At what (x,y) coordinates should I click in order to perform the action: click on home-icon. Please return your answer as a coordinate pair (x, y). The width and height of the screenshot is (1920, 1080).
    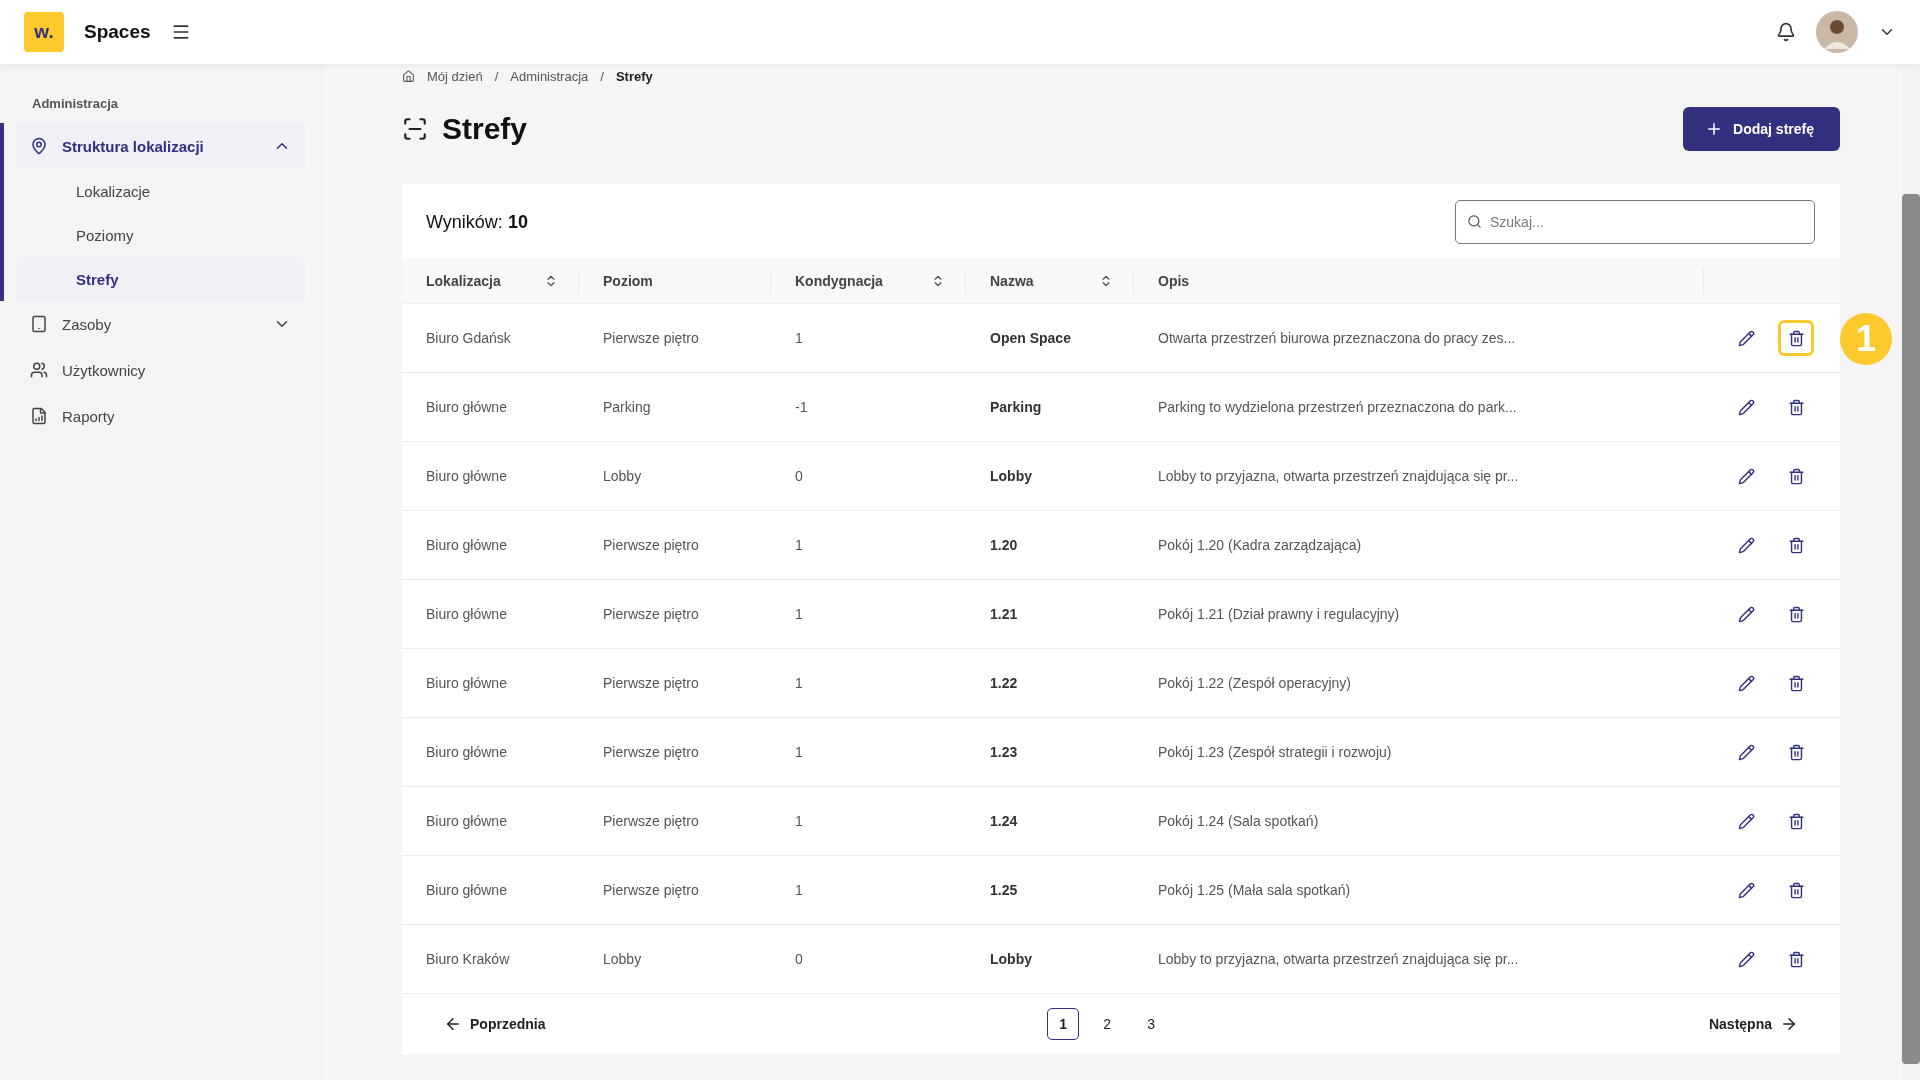
    Looking at the image, I should click on (408, 76).